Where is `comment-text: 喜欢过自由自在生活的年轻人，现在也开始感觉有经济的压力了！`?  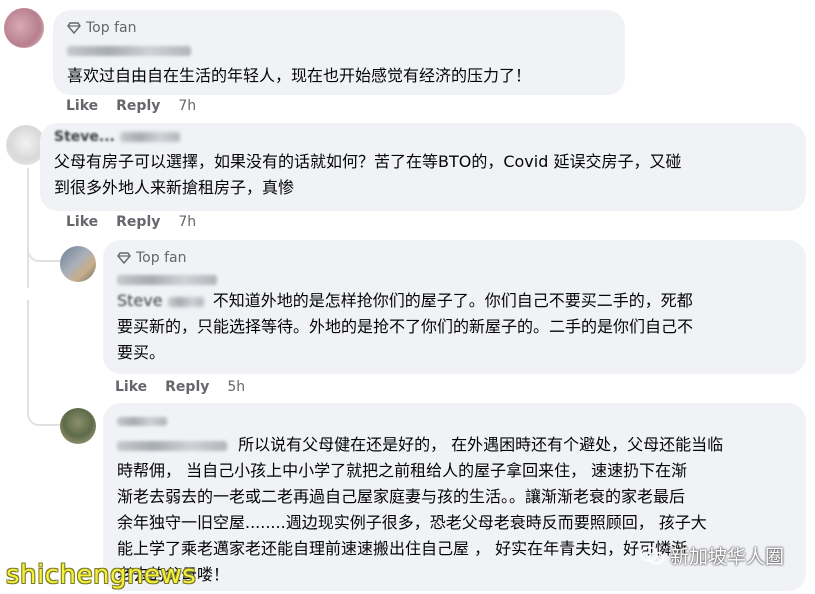
comment-text: 喜欢过自由自在生活的年轻人，现在也开始感觉有经济的压力了！ is located at coordinates (299, 75).